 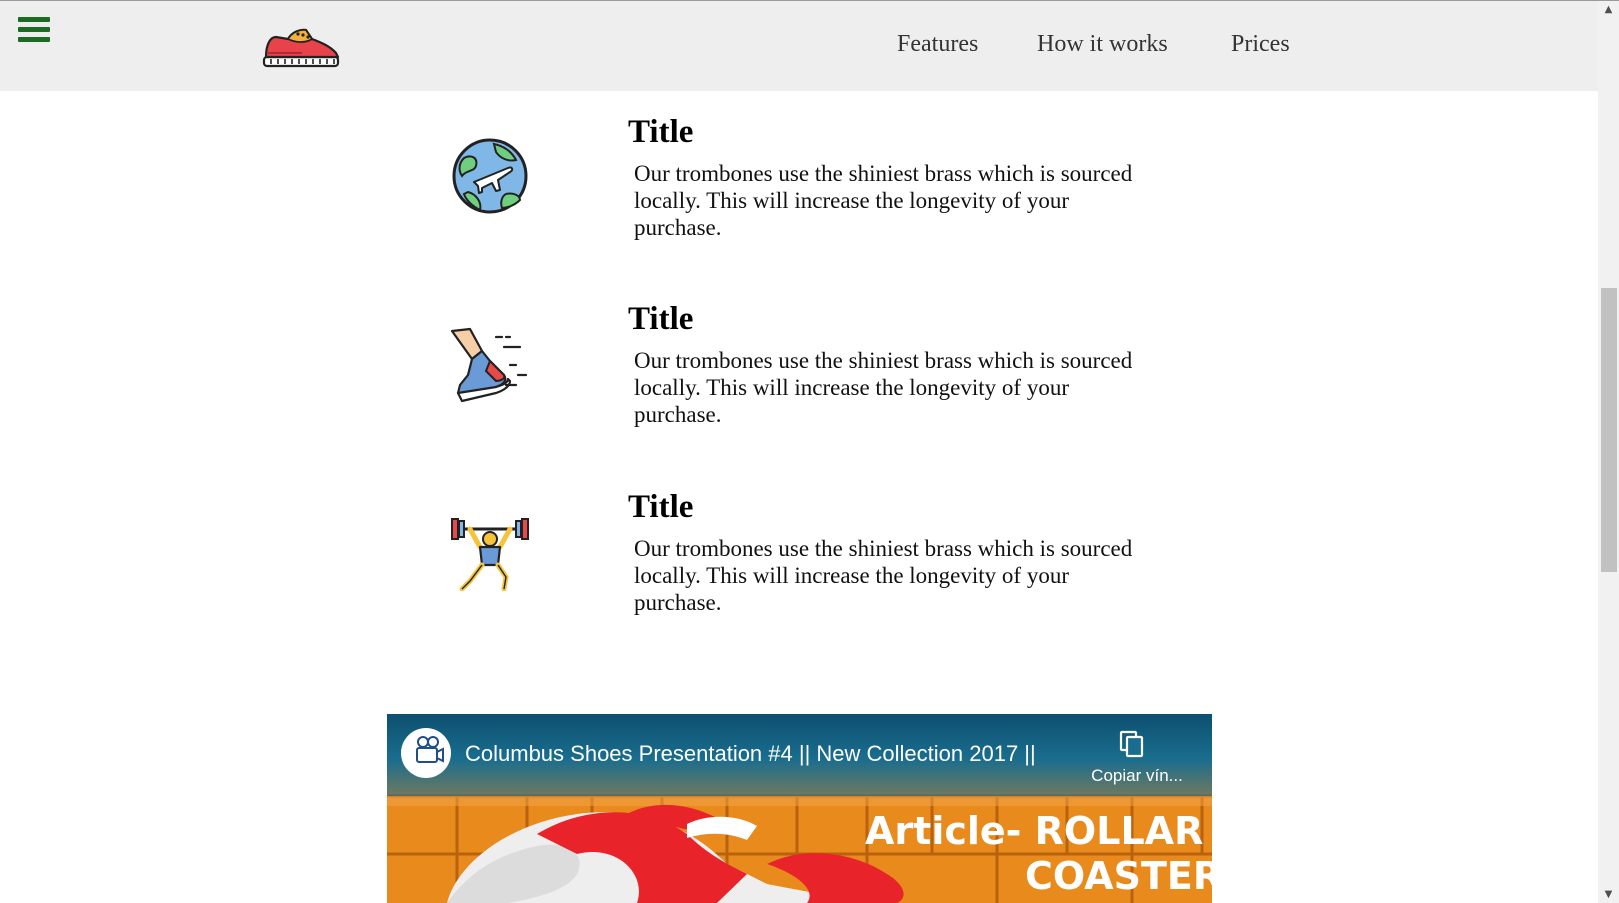 What do you see at coordinates (301, 48) in the screenshot?
I see `red-sneaker-logo-icon` at bounding box center [301, 48].